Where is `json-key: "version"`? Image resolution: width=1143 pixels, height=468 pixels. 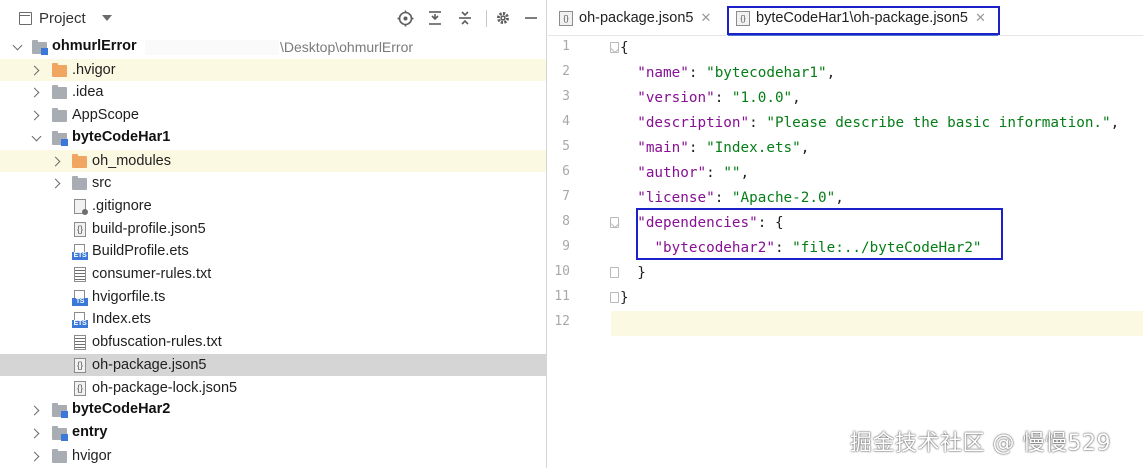 json-key: "version" is located at coordinates (676, 98).